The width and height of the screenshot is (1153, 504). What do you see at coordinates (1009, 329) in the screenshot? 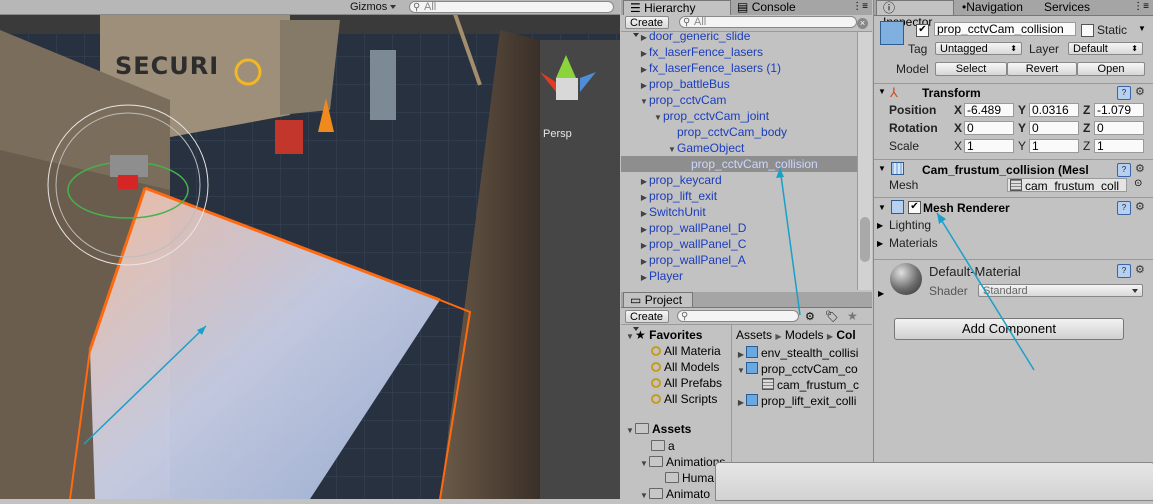
I see `add-component-button: Add Component` at bounding box center [1009, 329].